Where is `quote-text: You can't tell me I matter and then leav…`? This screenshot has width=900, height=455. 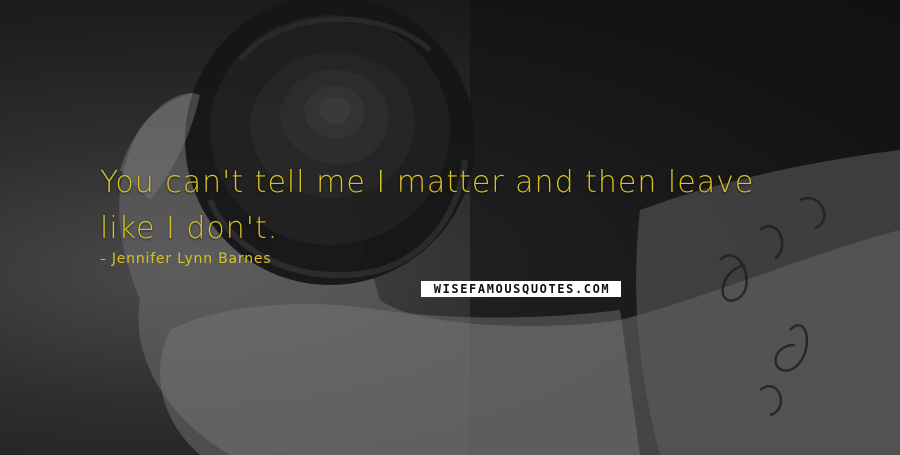 quote-text: You can't tell me I matter and then leav… is located at coordinates (427, 205).